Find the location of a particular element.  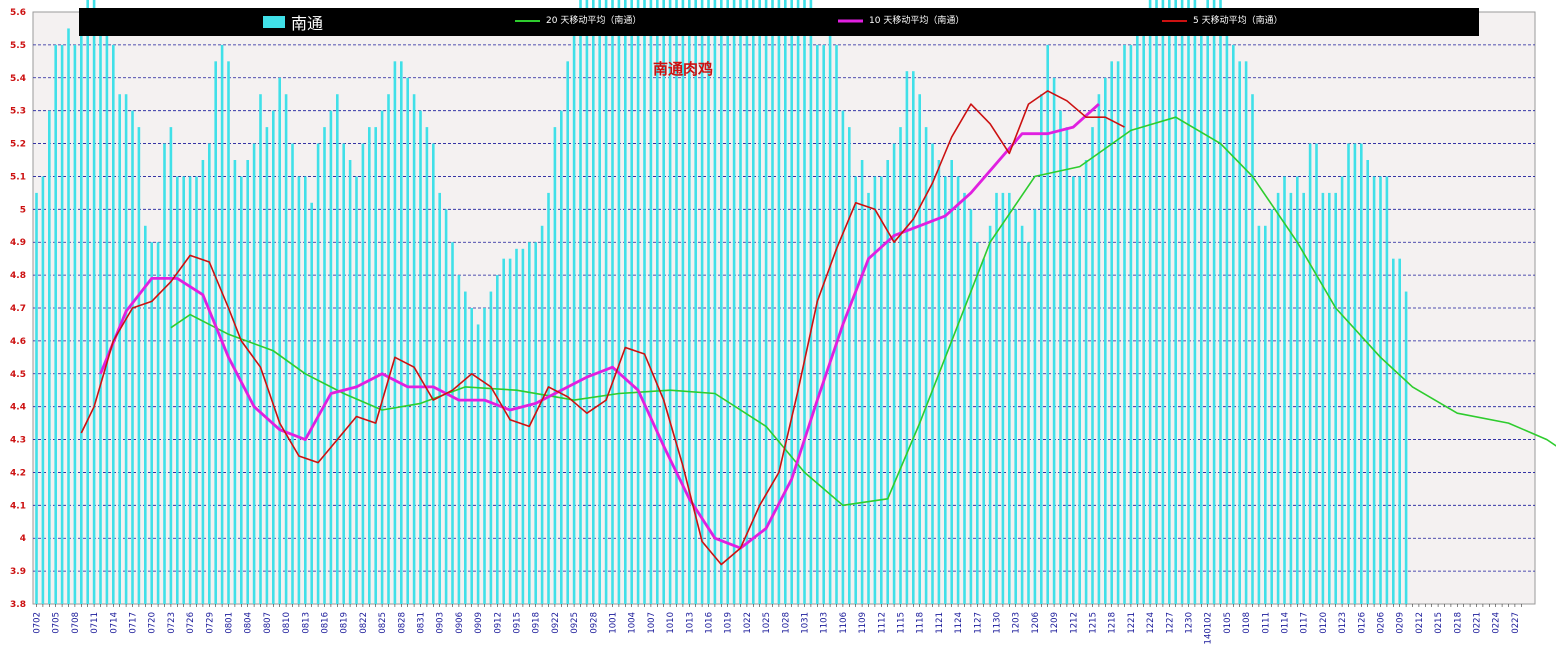

y-tick-label: 4.7 is located at coordinates (18, 309).